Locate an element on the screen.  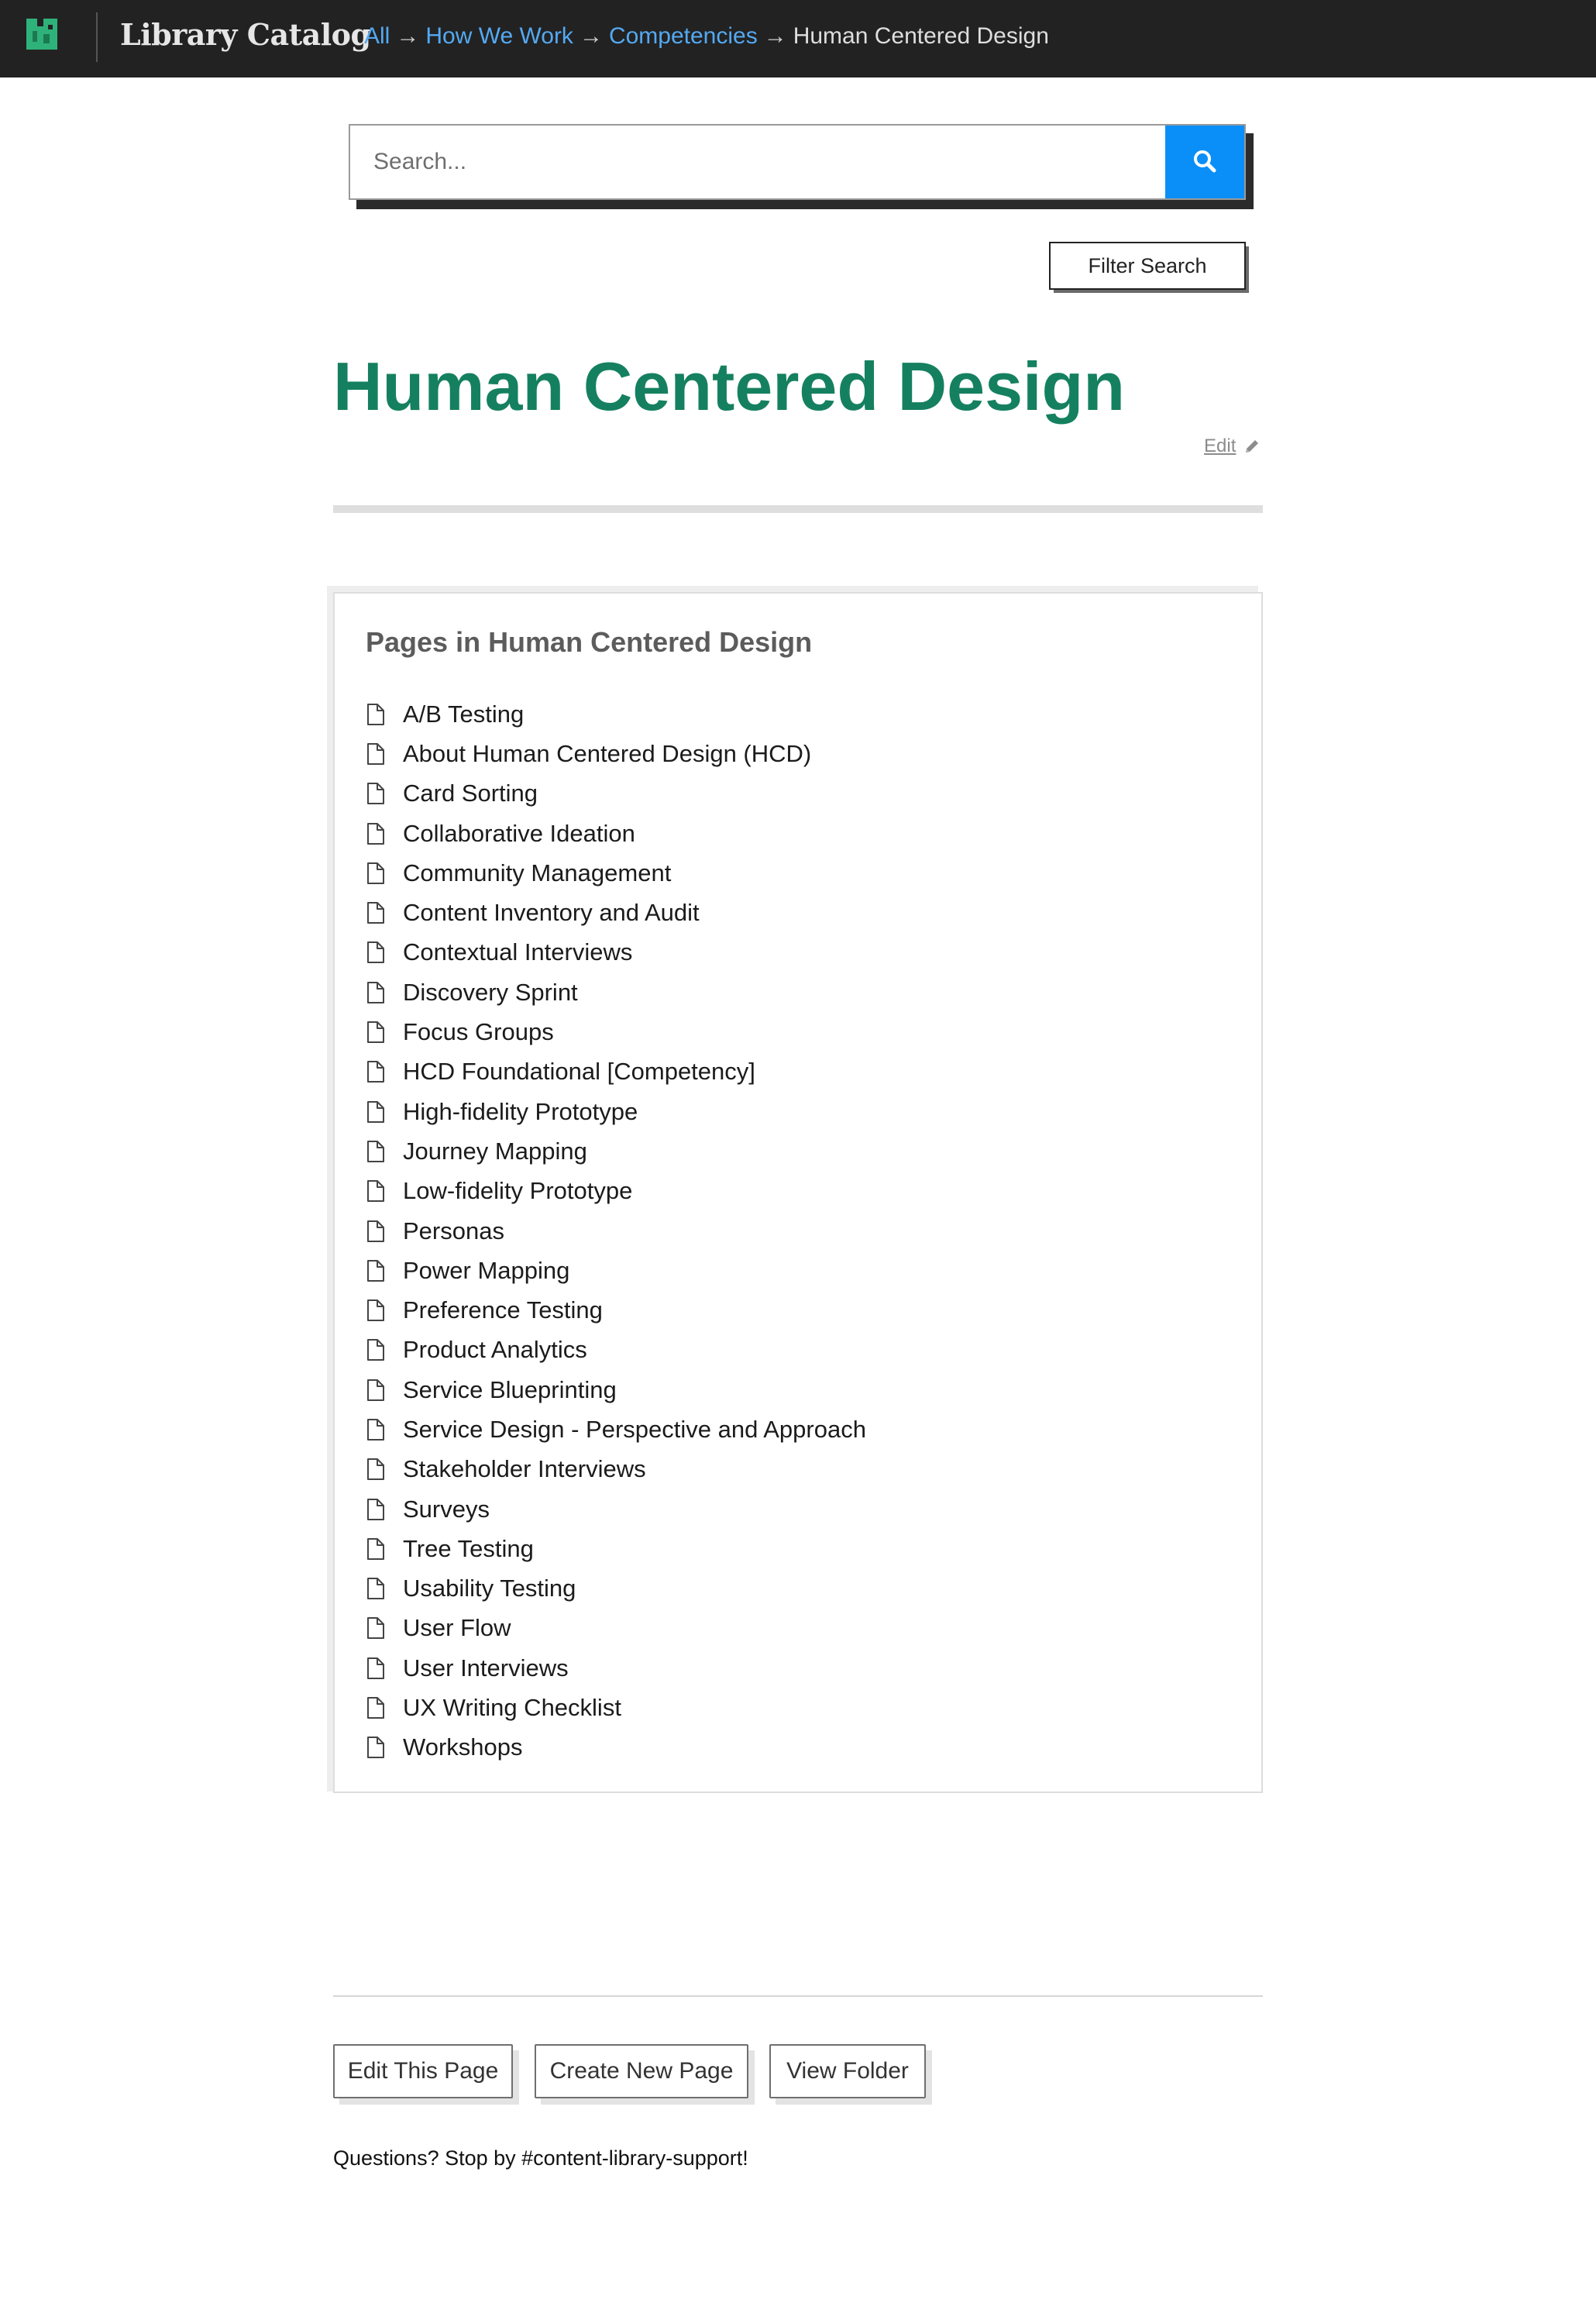
breadcrumb-competencies: Competencies is located at coordinates (683, 36).